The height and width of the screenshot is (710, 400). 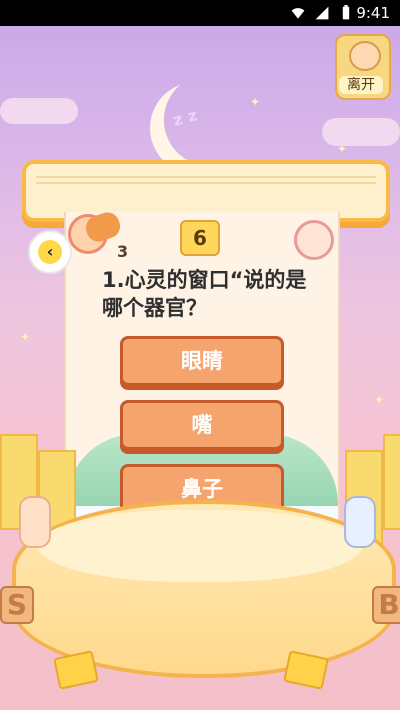 I want to click on question-text: 1.心灵的窗口“说的是哪个器官？, so click(x=204, y=294).